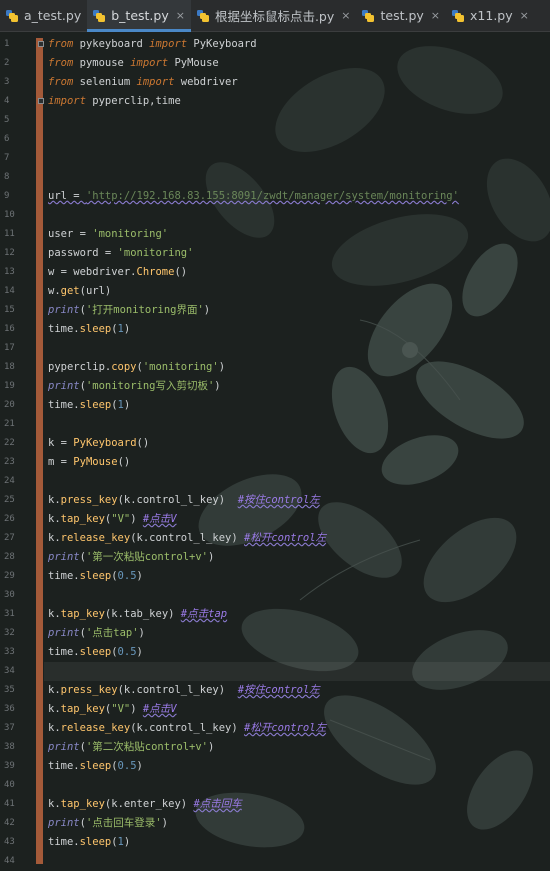 The width and height of the screenshot is (550, 871). I want to click on code-line: import pyperclip,time, so click(114, 101).